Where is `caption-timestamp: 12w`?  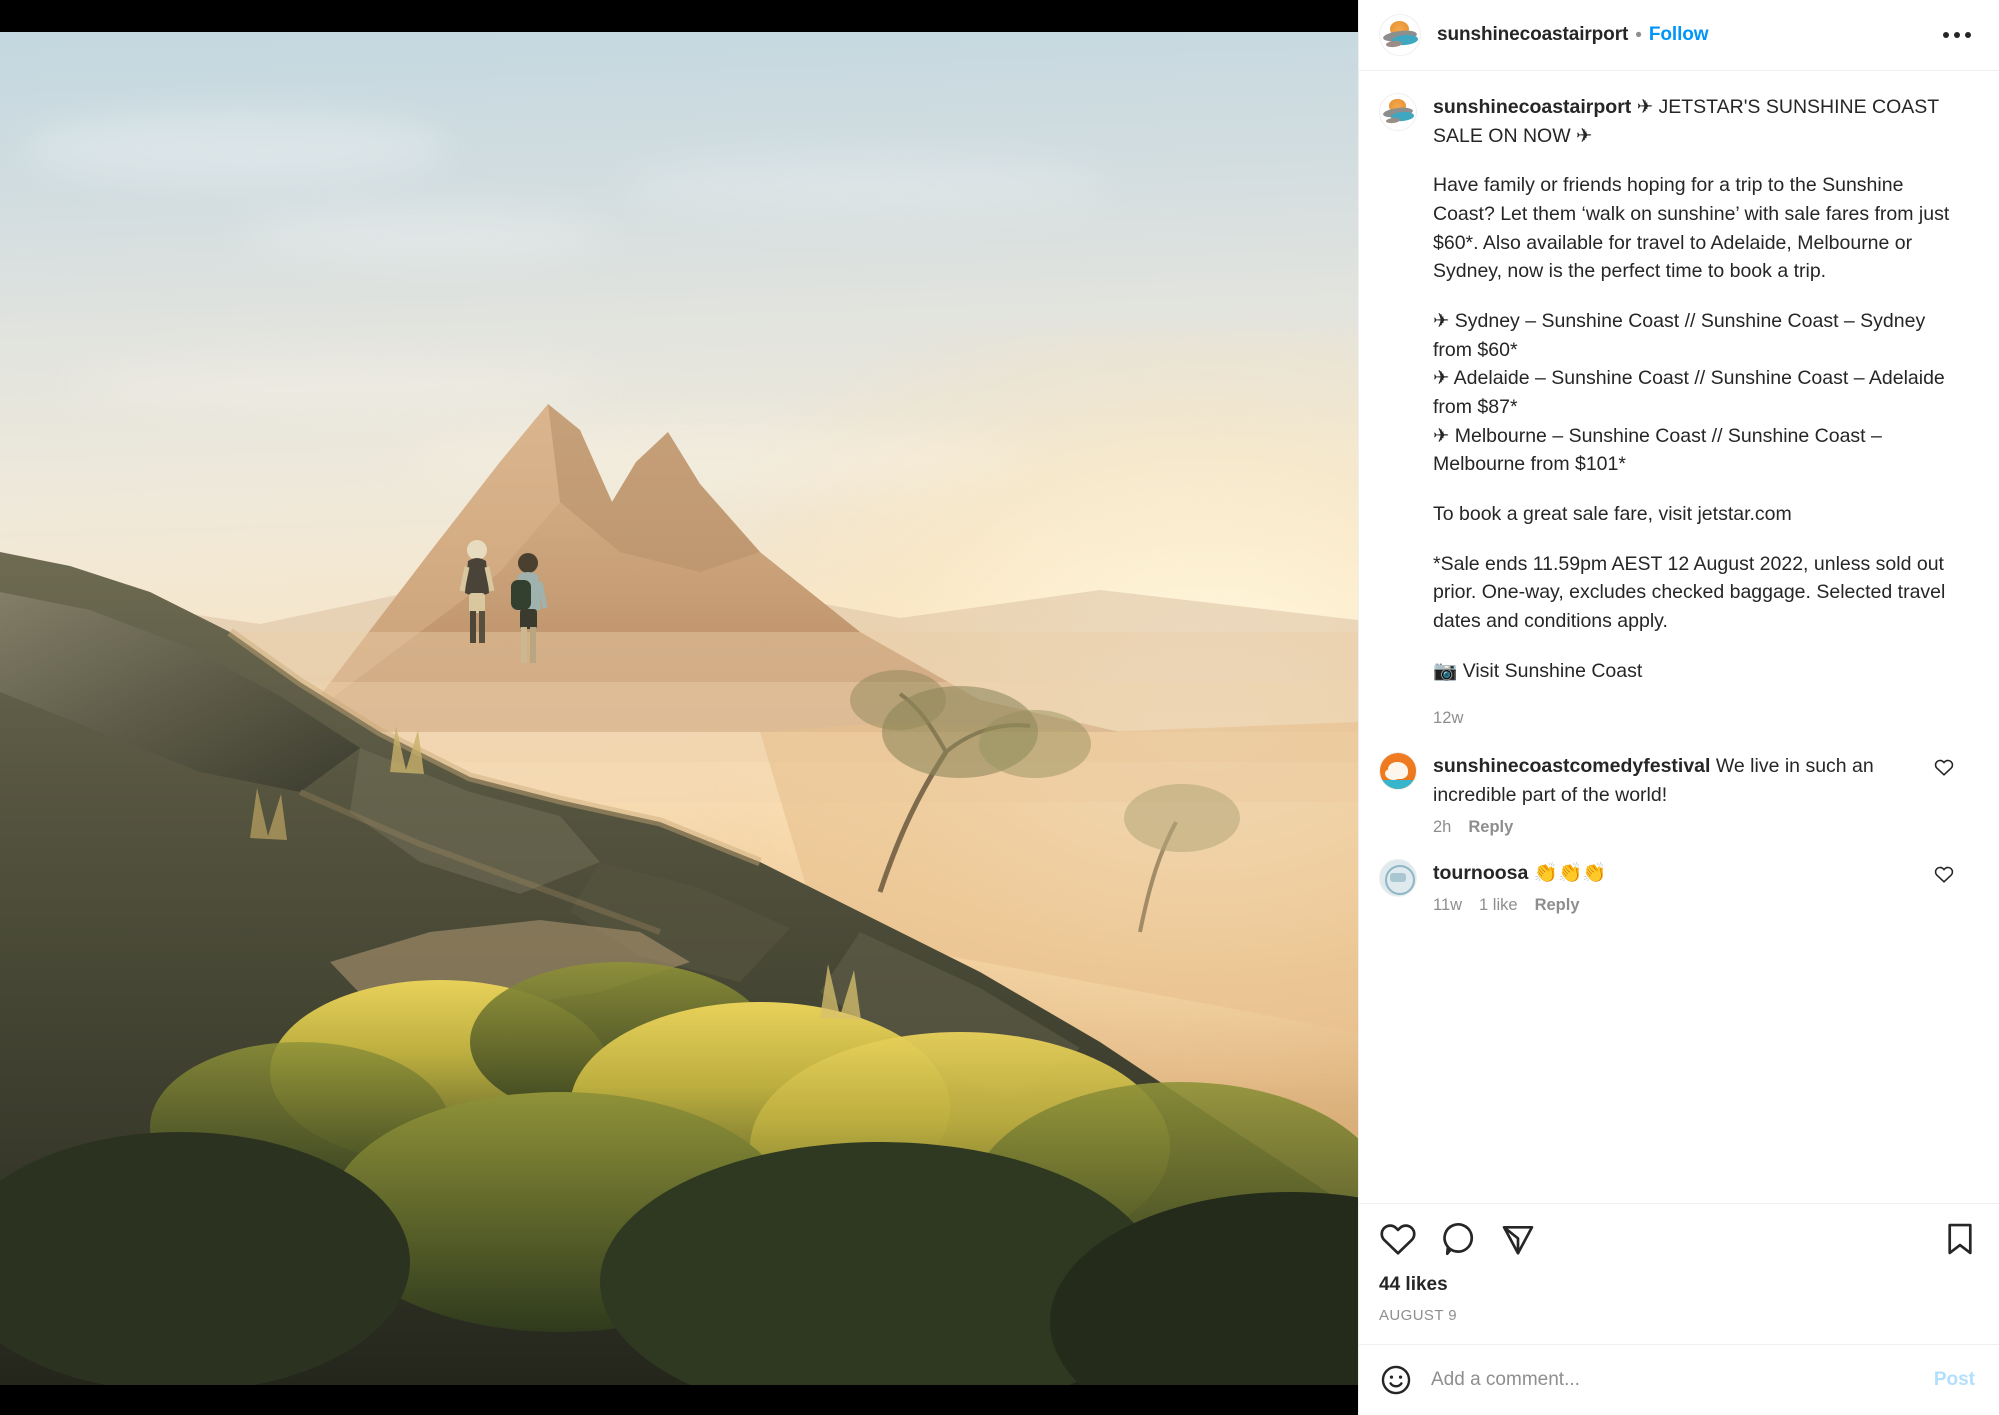
caption-timestamp: 12w is located at coordinates (1448, 718).